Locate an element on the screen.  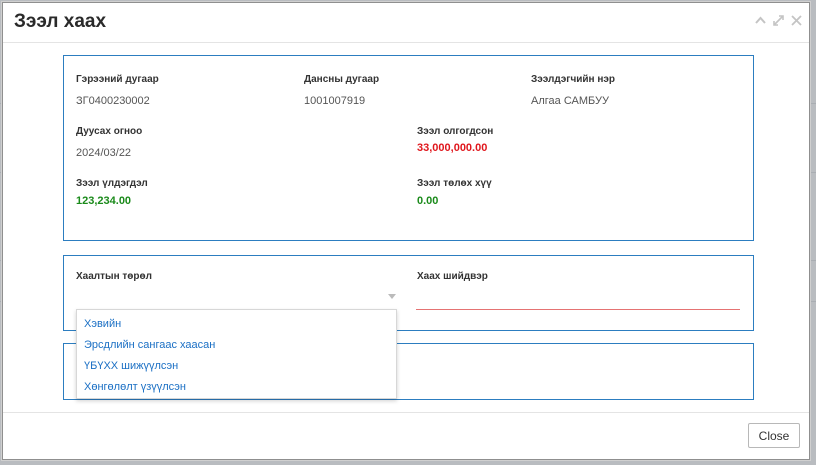
closing-decision-label: Хаах шийдвэр is located at coordinates (452, 276).